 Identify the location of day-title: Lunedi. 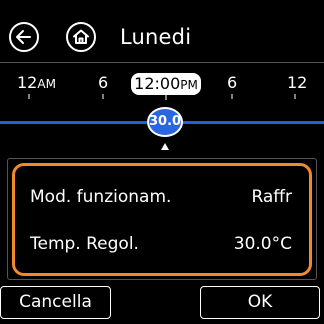
(156, 37).